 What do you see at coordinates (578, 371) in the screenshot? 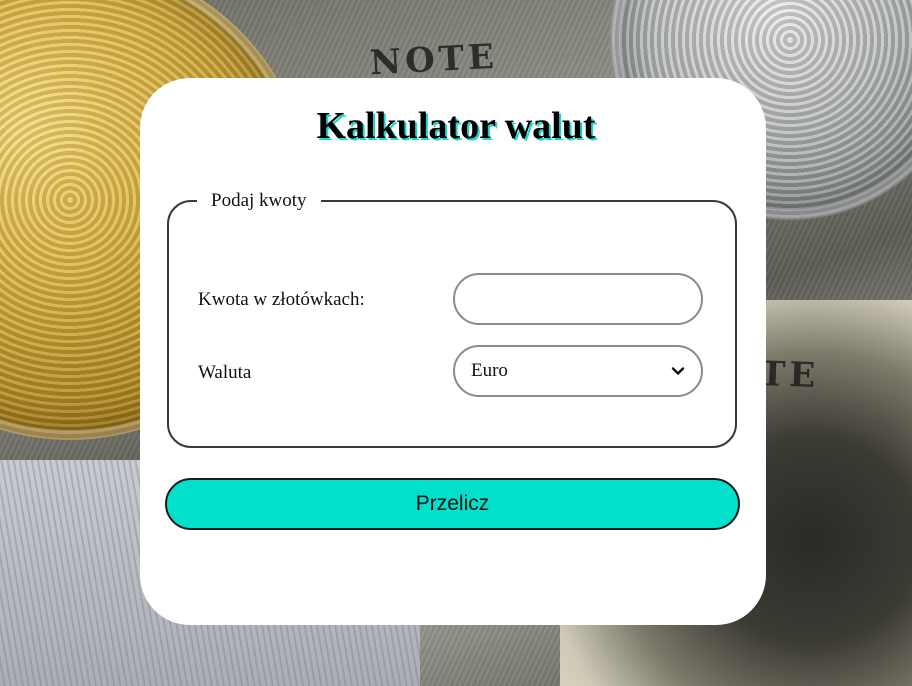
I see `currency-select: Euro` at bounding box center [578, 371].